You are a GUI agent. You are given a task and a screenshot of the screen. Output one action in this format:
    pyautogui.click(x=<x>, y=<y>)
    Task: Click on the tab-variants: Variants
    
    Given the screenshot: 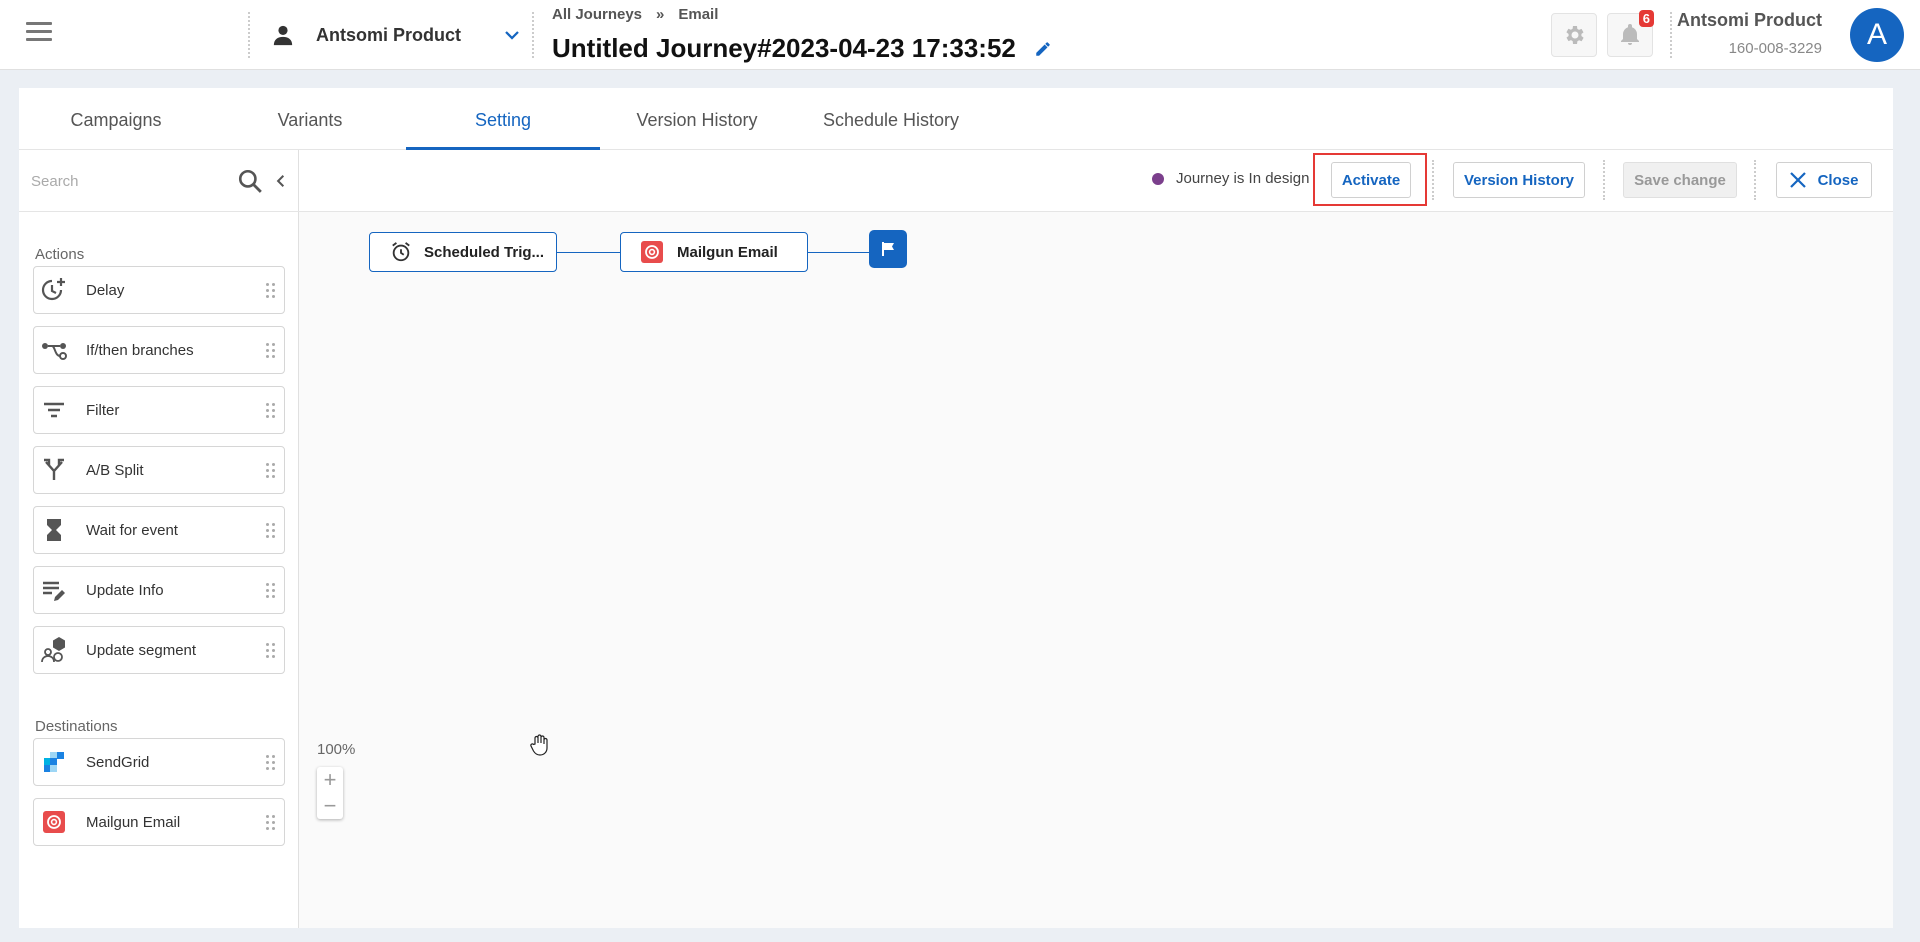 What is the action you would take?
    pyautogui.click(x=310, y=119)
    